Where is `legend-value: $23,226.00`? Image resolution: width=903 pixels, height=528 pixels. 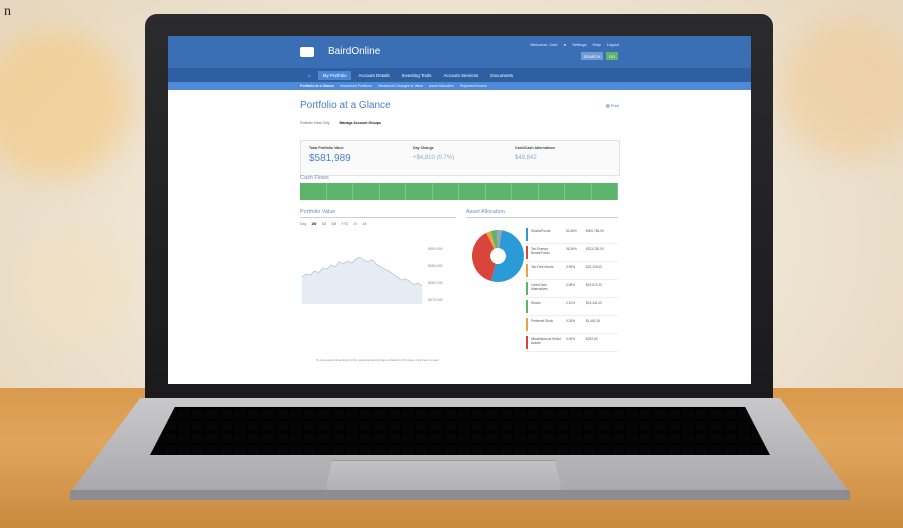 legend-value: $23,226.00 is located at coordinates (594, 267).